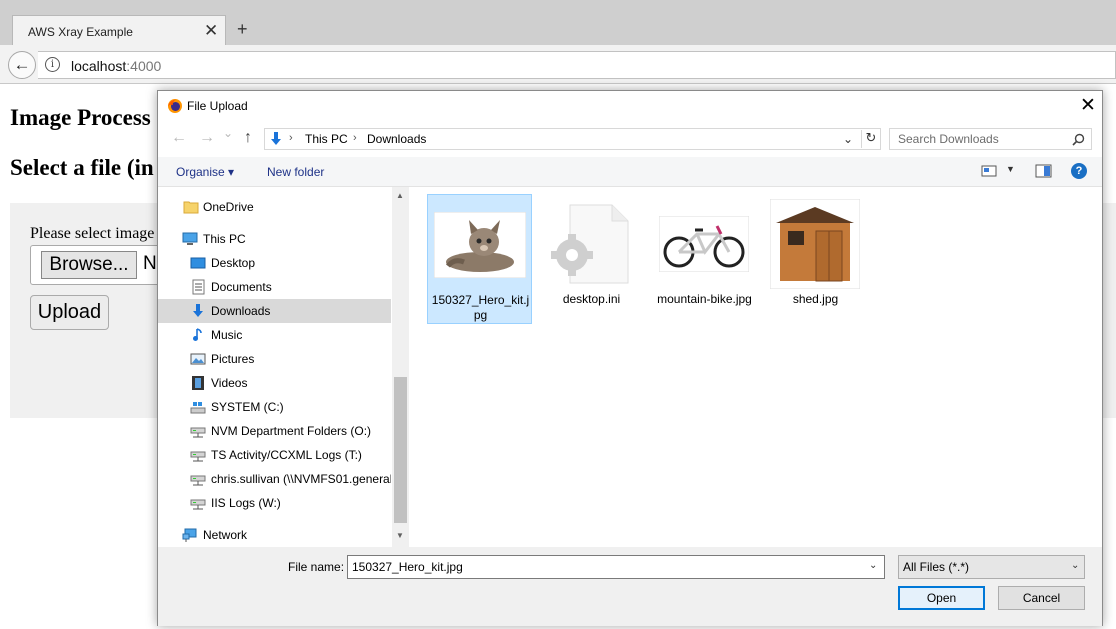 This screenshot has width=1116, height=629. What do you see at coordinates (630, 106) in the screenshot?
I see `dialog-titlebar: File Upload ✕` at bounding box center [630, 106].